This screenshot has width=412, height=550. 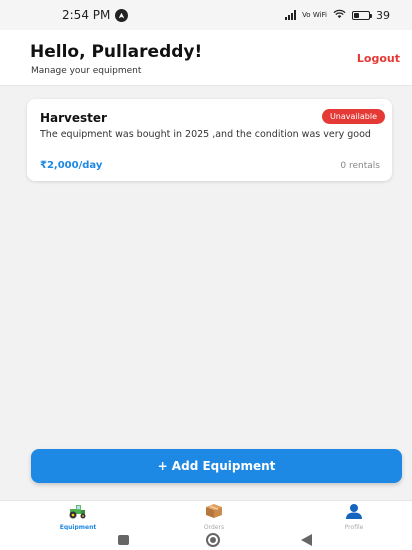 What do you see at coordinates (353, 116) in the screenshot?
I see `status-badge: Unavailable` at bounding box center [353, 116].